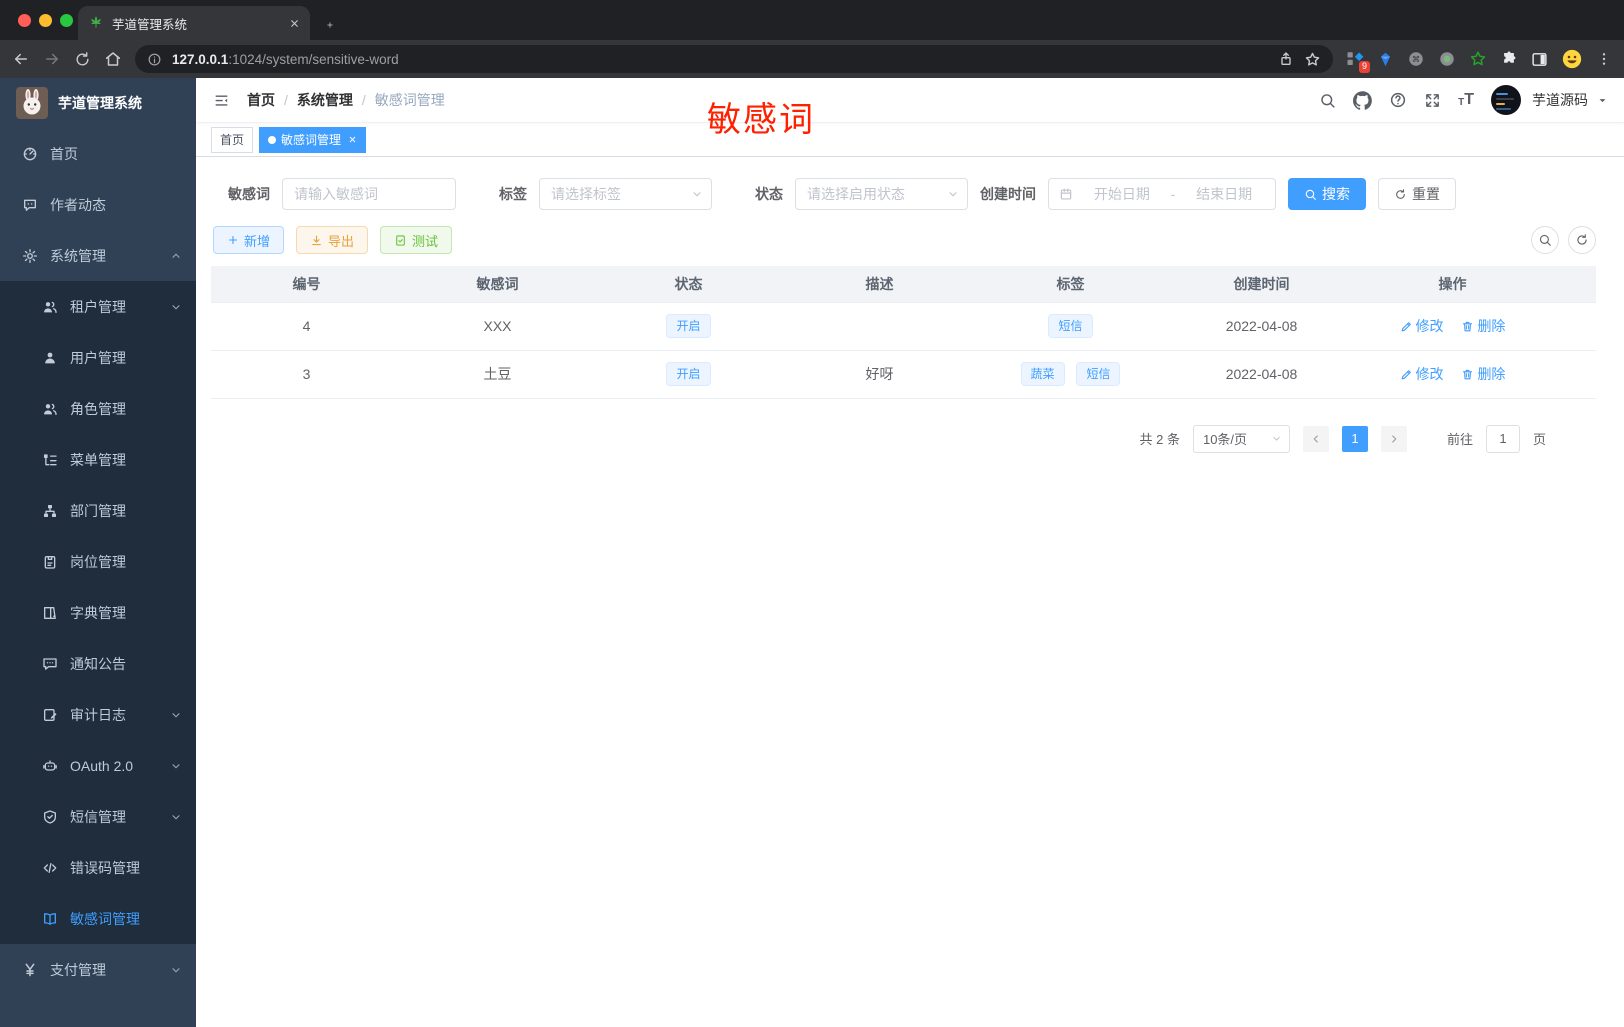  What do you see at coordinates (98, 612) in the screenshot?
I see `sidebar-item-dict: 字典管理` at bounding box center [98, 612].